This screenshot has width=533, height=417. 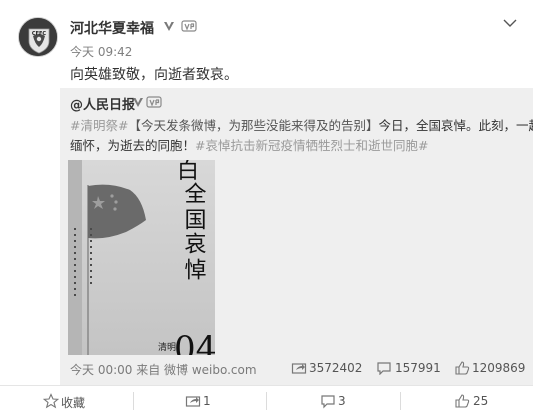 What do you see at coordinates (133, 145) in the screenshot?
I see `original-text: 缅怀，为逝去的同胞！` at bounding box center [133, 145].